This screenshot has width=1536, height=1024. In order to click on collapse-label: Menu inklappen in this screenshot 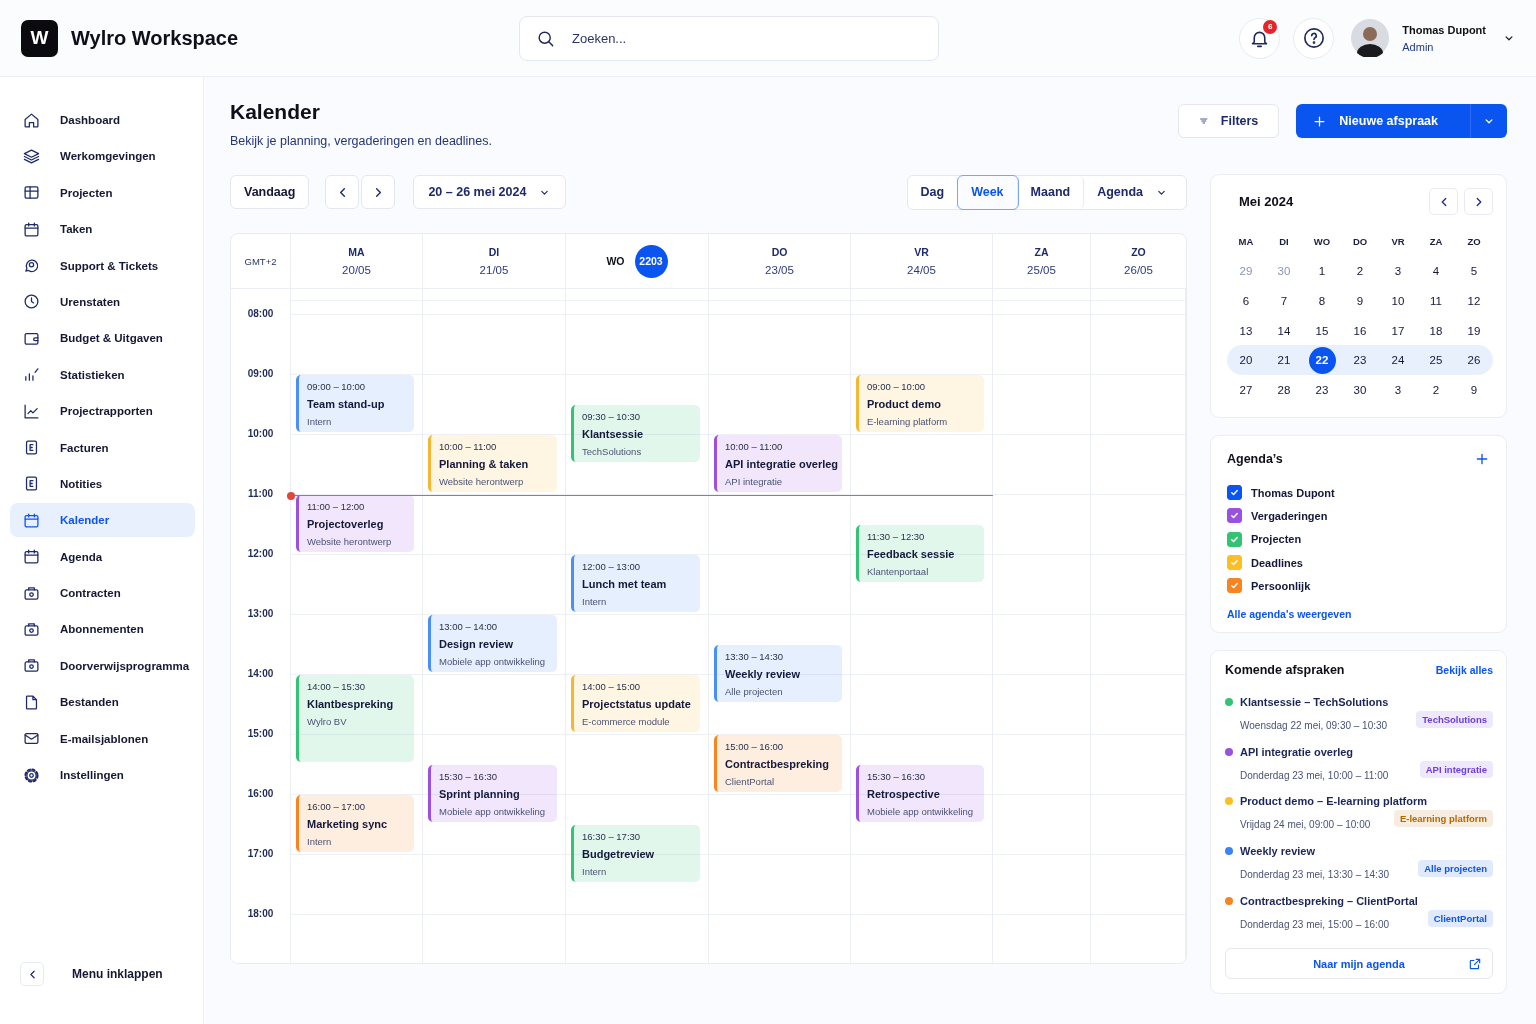, I will do `click(117, 974)`.